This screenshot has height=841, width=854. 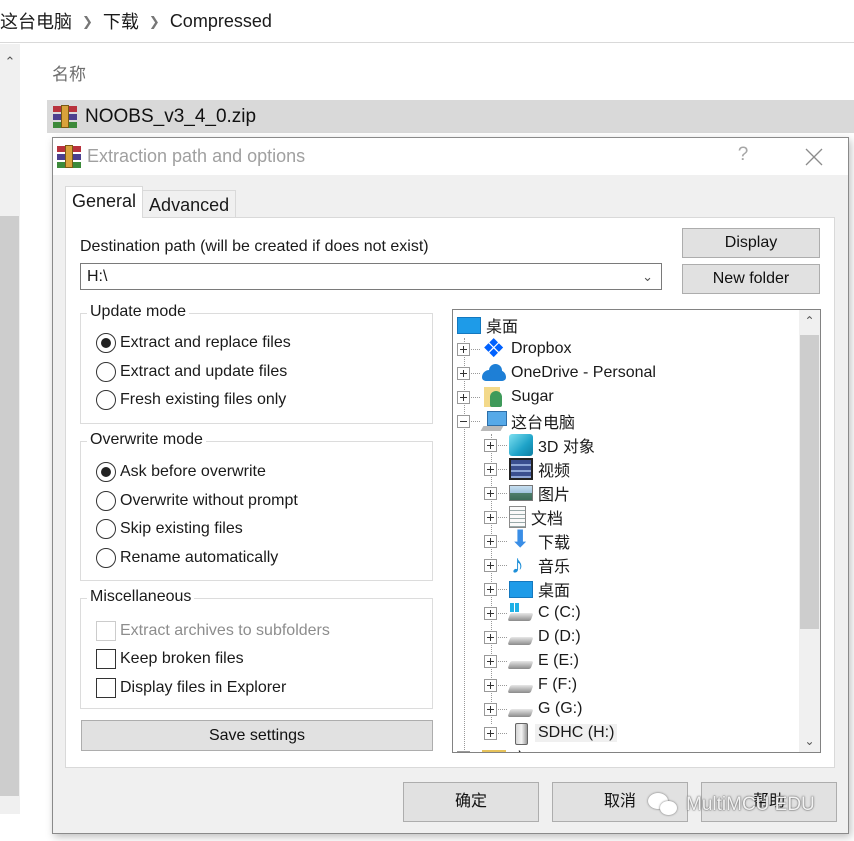 What do you see at coordinates (769, 802) in the screenshot?
I see `help-dialog-button: 帮助` at bounding box center [769, 802].